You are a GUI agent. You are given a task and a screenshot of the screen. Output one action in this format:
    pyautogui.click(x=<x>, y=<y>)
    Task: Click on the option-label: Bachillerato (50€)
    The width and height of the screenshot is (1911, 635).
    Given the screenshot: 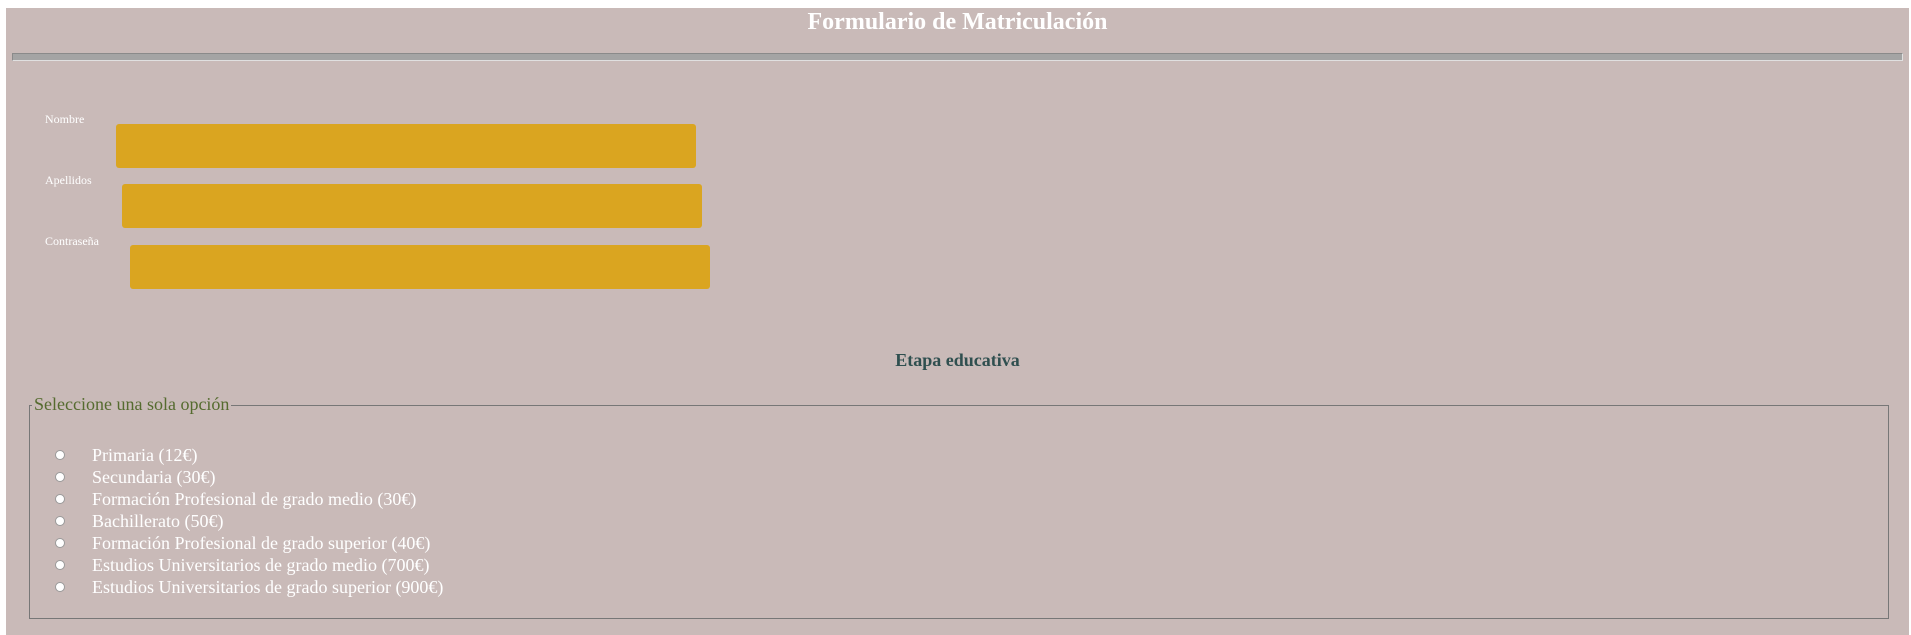 What is the action you would take?
    pyautogui.click(x=158, y=520)
    